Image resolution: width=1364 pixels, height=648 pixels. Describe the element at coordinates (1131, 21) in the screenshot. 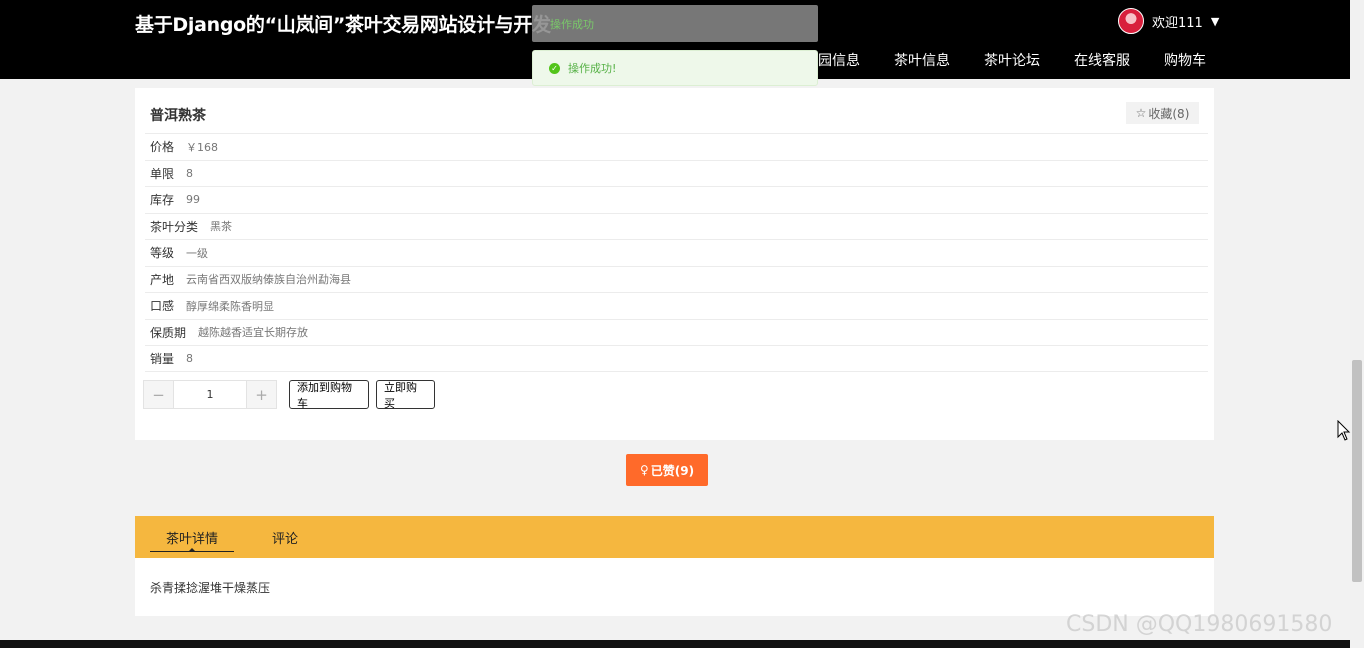

I see `avatar` at that location.